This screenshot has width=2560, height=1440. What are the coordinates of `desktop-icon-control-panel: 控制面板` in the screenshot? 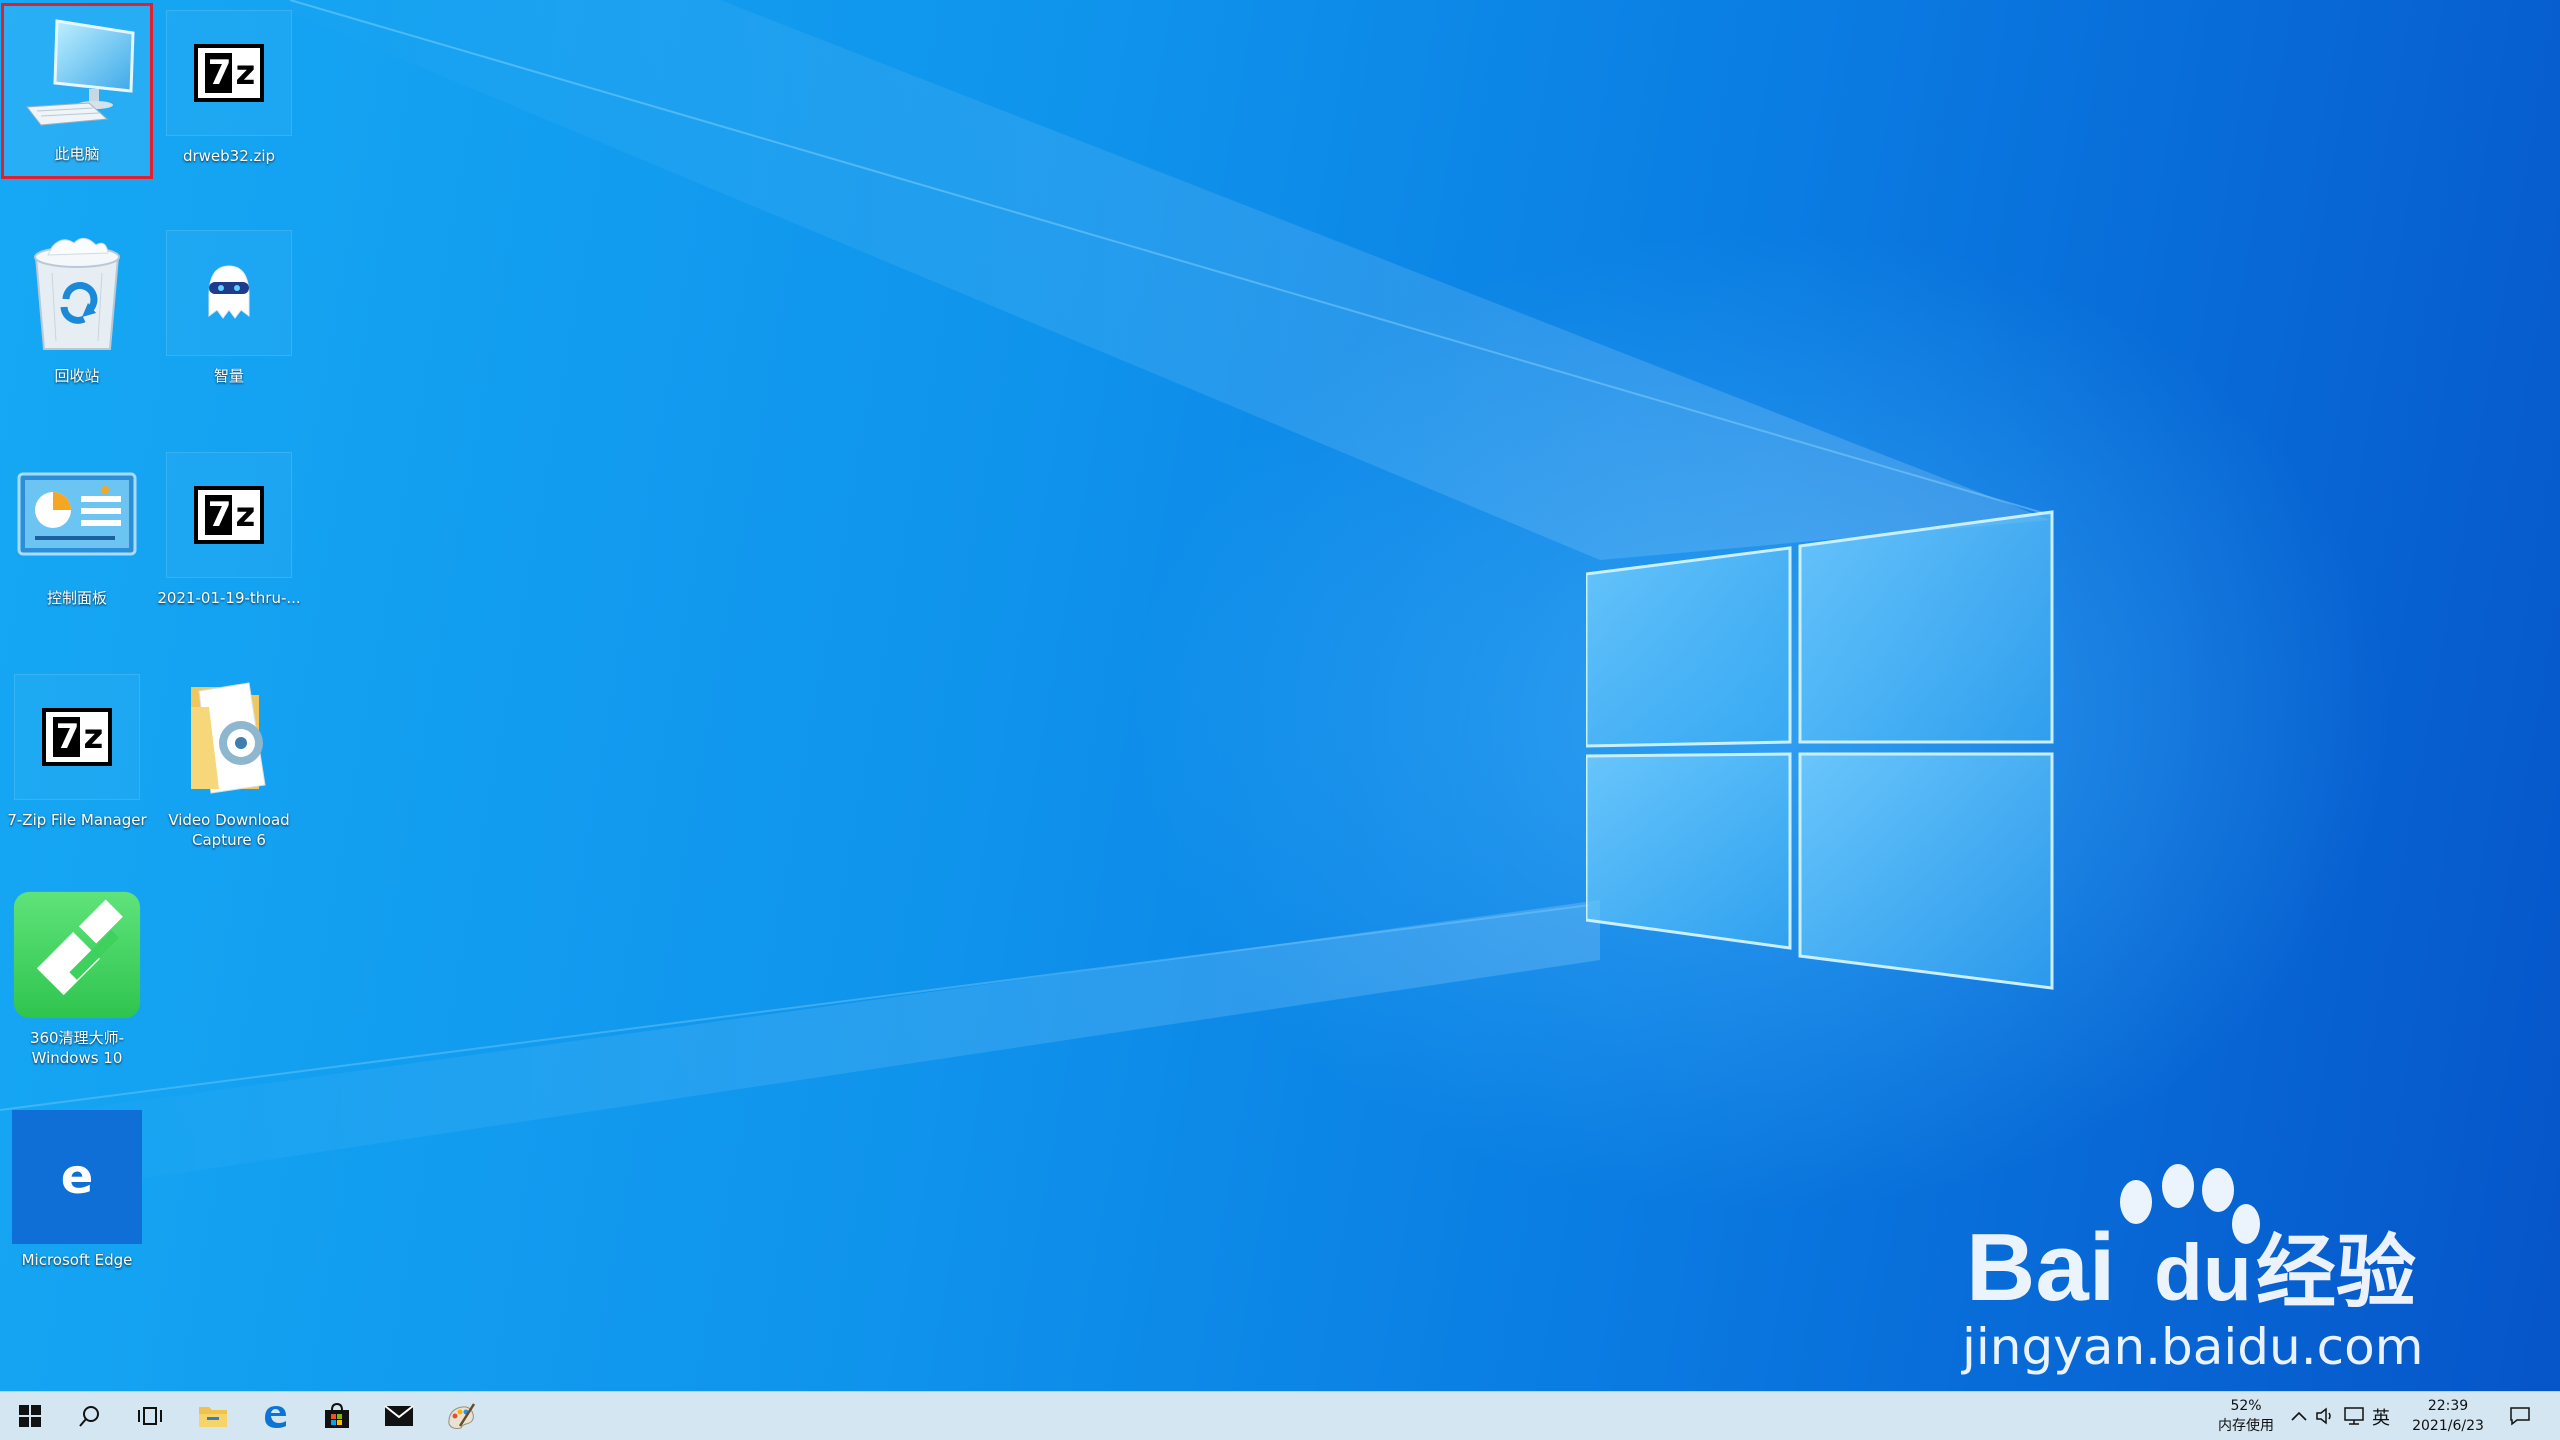 It's located at (77, 529).